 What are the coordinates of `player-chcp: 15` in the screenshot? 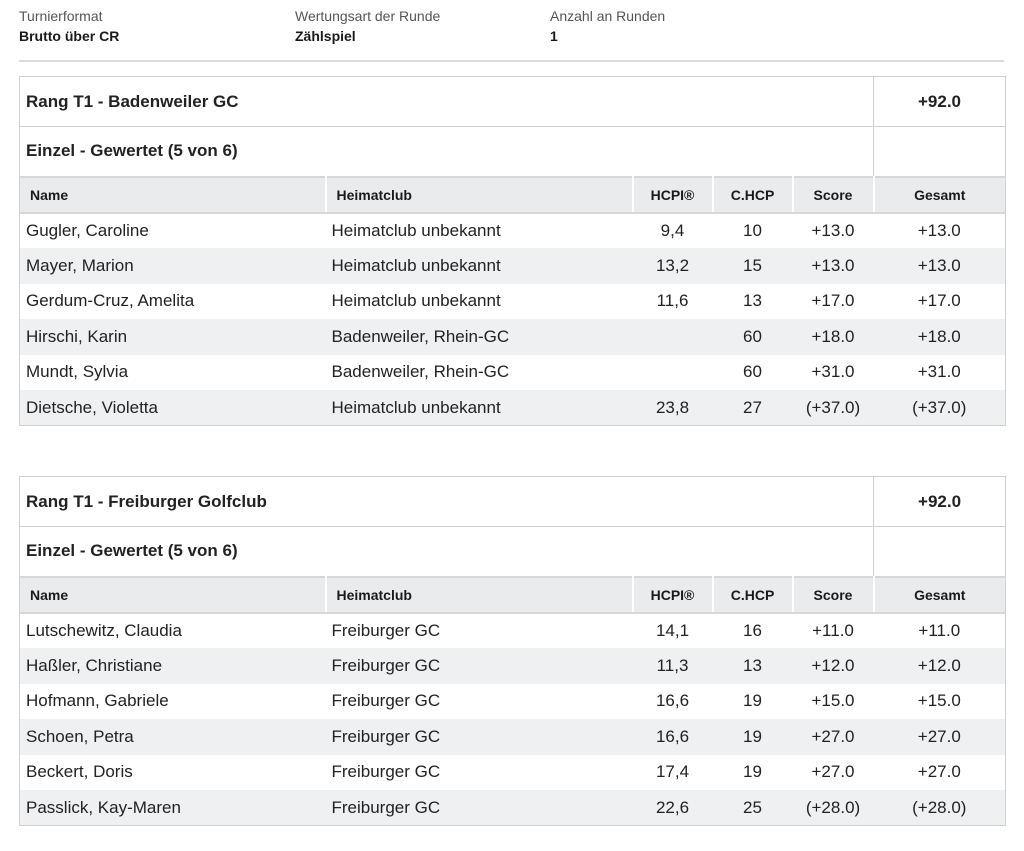 It's located at (752, 266).